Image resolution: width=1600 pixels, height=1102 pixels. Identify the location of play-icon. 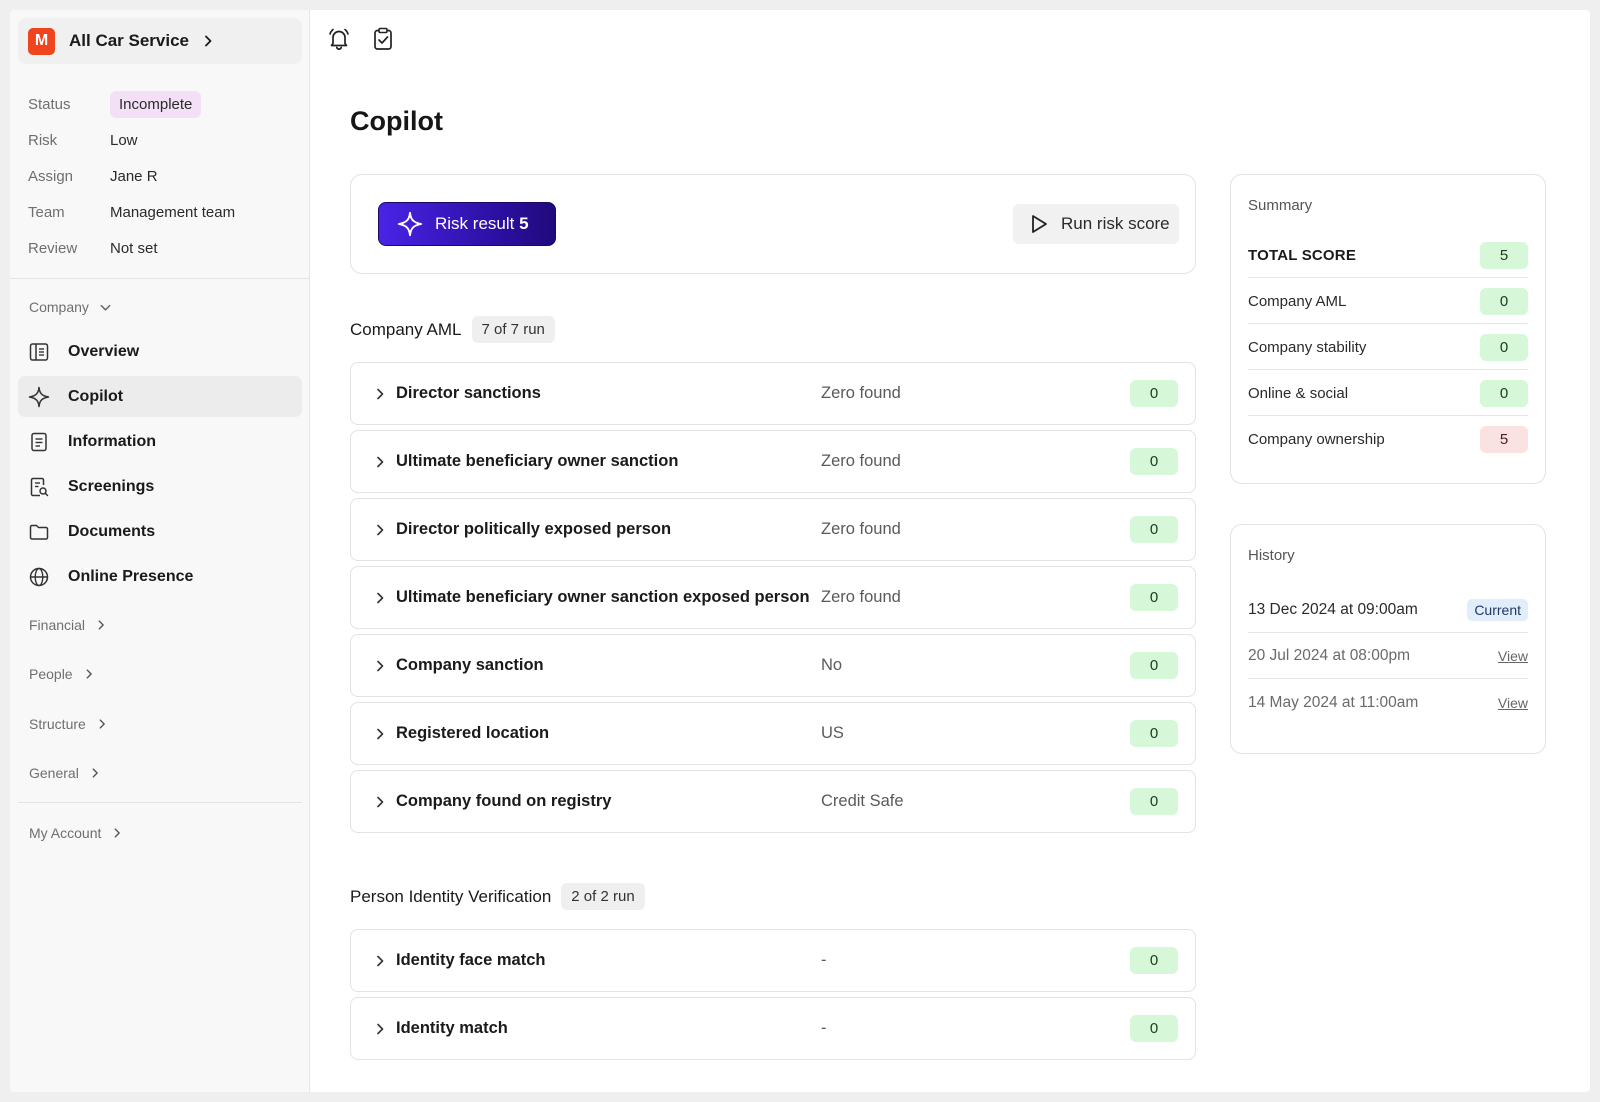
(1039, 224).